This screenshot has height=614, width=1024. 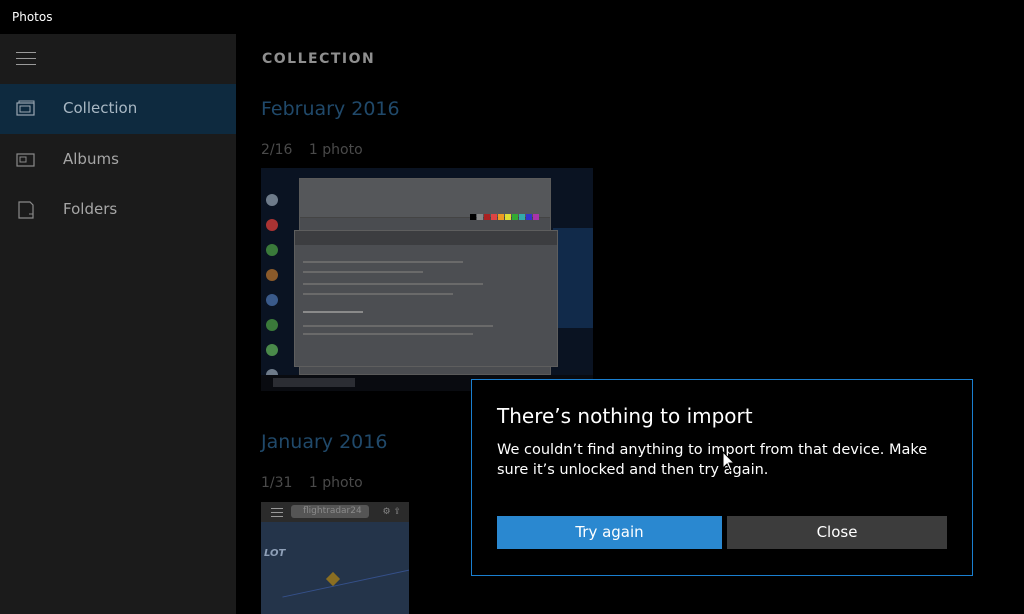 I want to click on close-button: Close, so click(x=837, y=532).